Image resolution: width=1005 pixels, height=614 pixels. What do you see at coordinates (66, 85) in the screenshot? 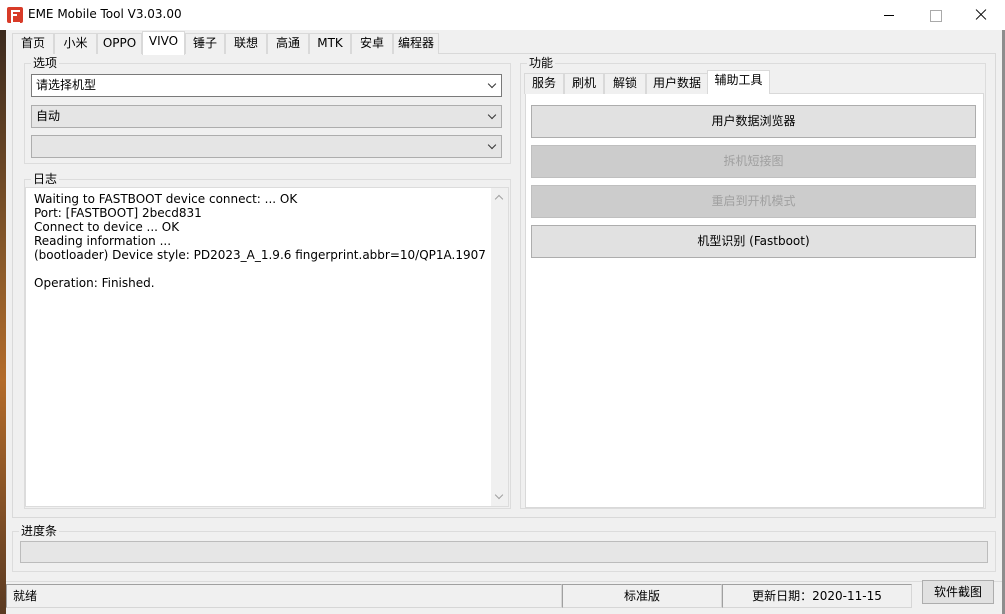
I see `model-select-value: 请选择机型` at bounding box center [66, 85].